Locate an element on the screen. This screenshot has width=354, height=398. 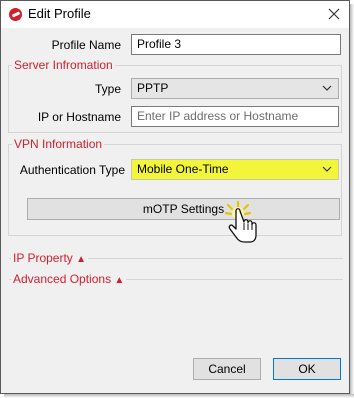
cancel-button: Cancel is located at coordinates (227, 369).